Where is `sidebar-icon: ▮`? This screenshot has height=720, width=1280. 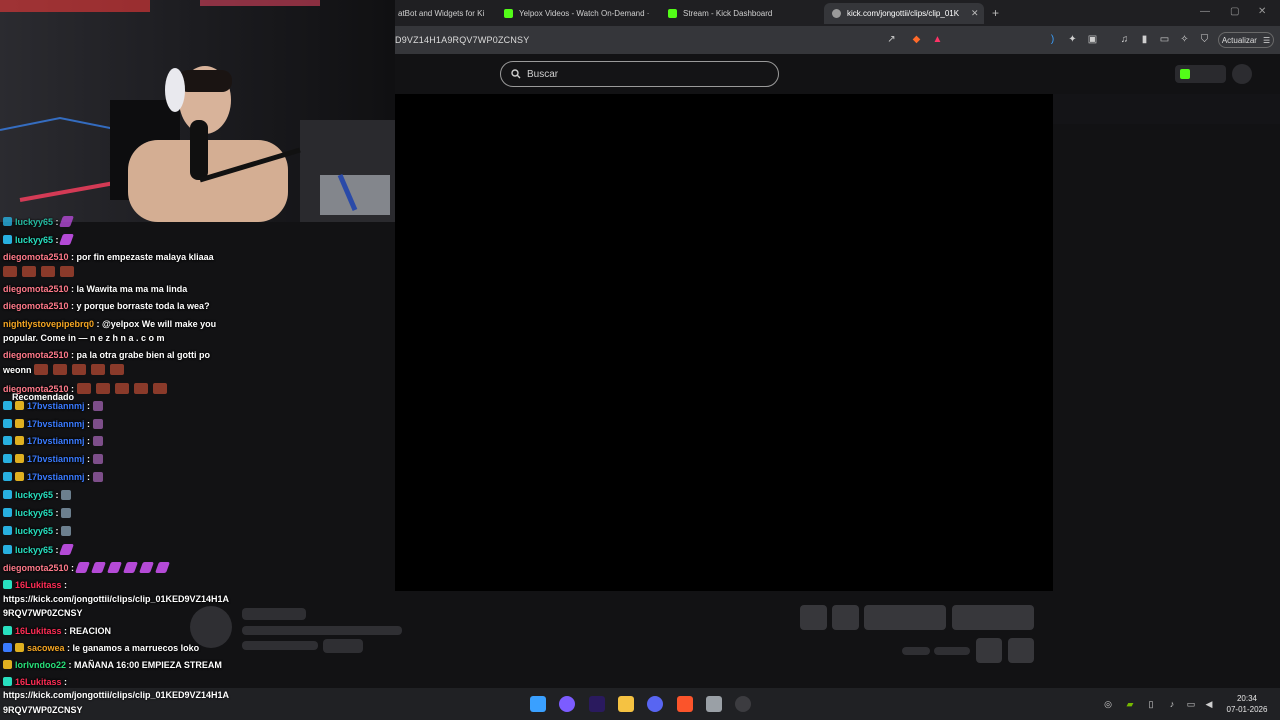
sidebar-icon: ▮ is located at coordinates (1144, 39).